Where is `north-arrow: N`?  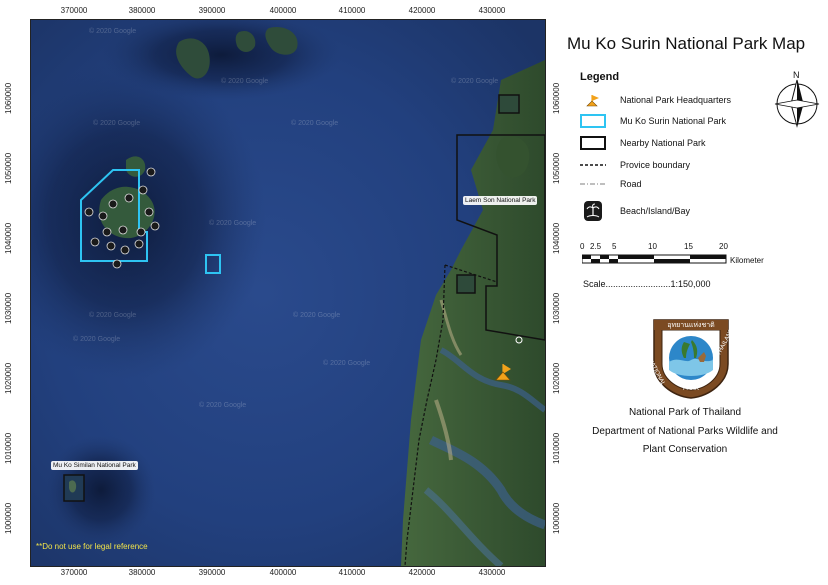 north-arrow: N is located at coordinates (797, 99).